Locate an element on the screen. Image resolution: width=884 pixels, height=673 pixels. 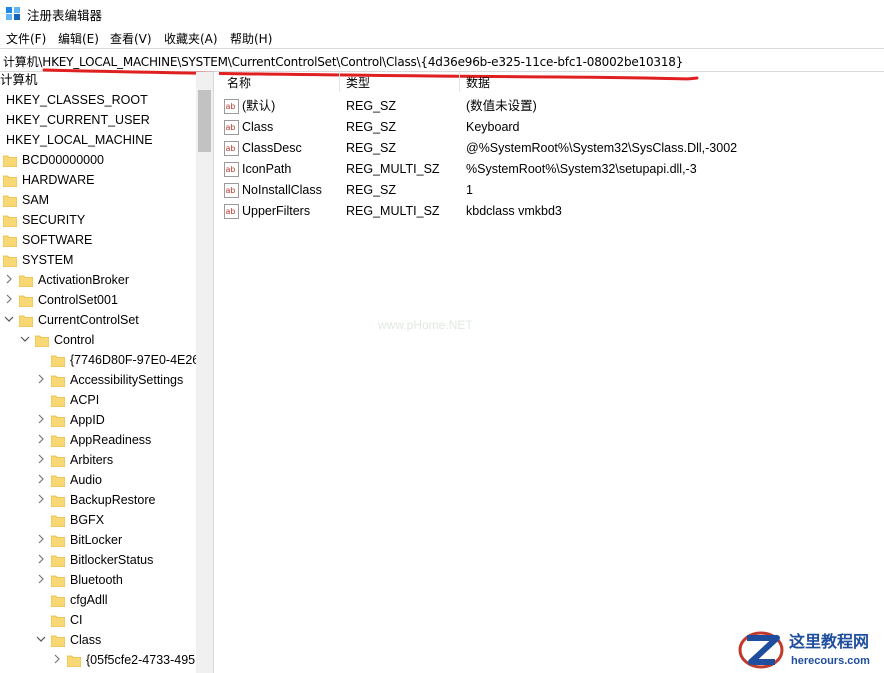
tree-item: AccessibilitySettings is located at coordinates (106, 380).